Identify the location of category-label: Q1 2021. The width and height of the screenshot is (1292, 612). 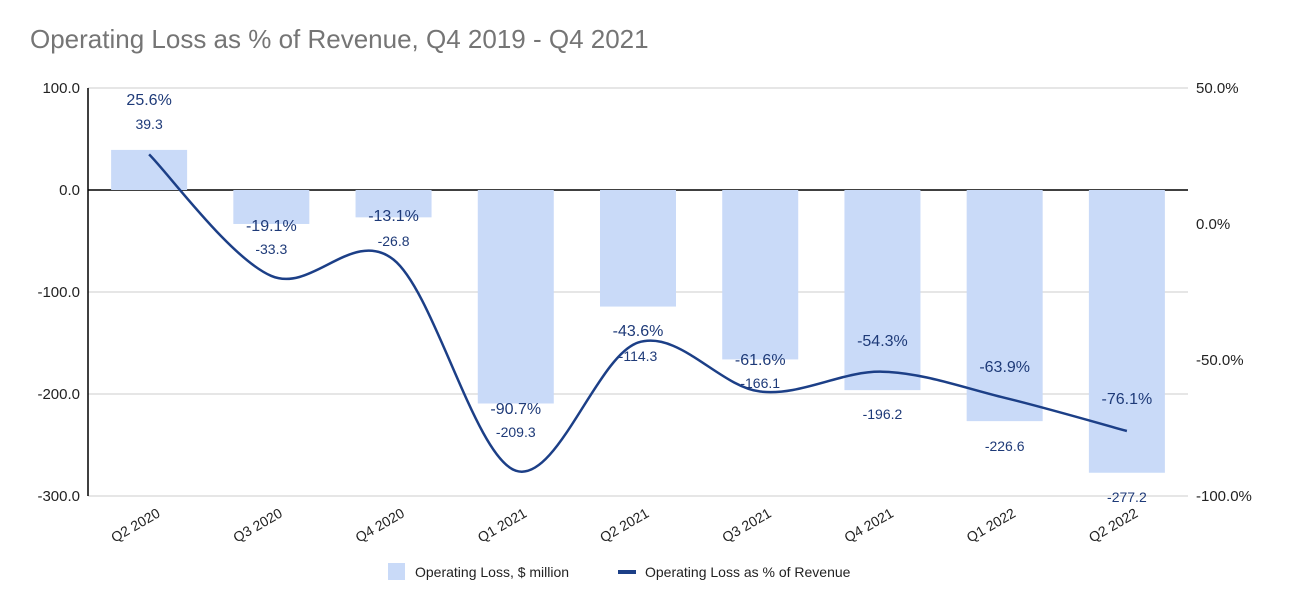
(502, 525).